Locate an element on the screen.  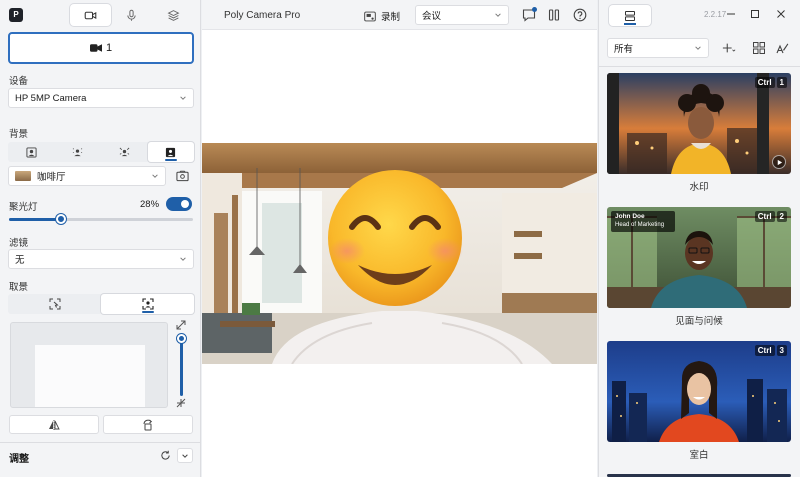
camera-button-label: 1 is located at coordinates (109, 48).